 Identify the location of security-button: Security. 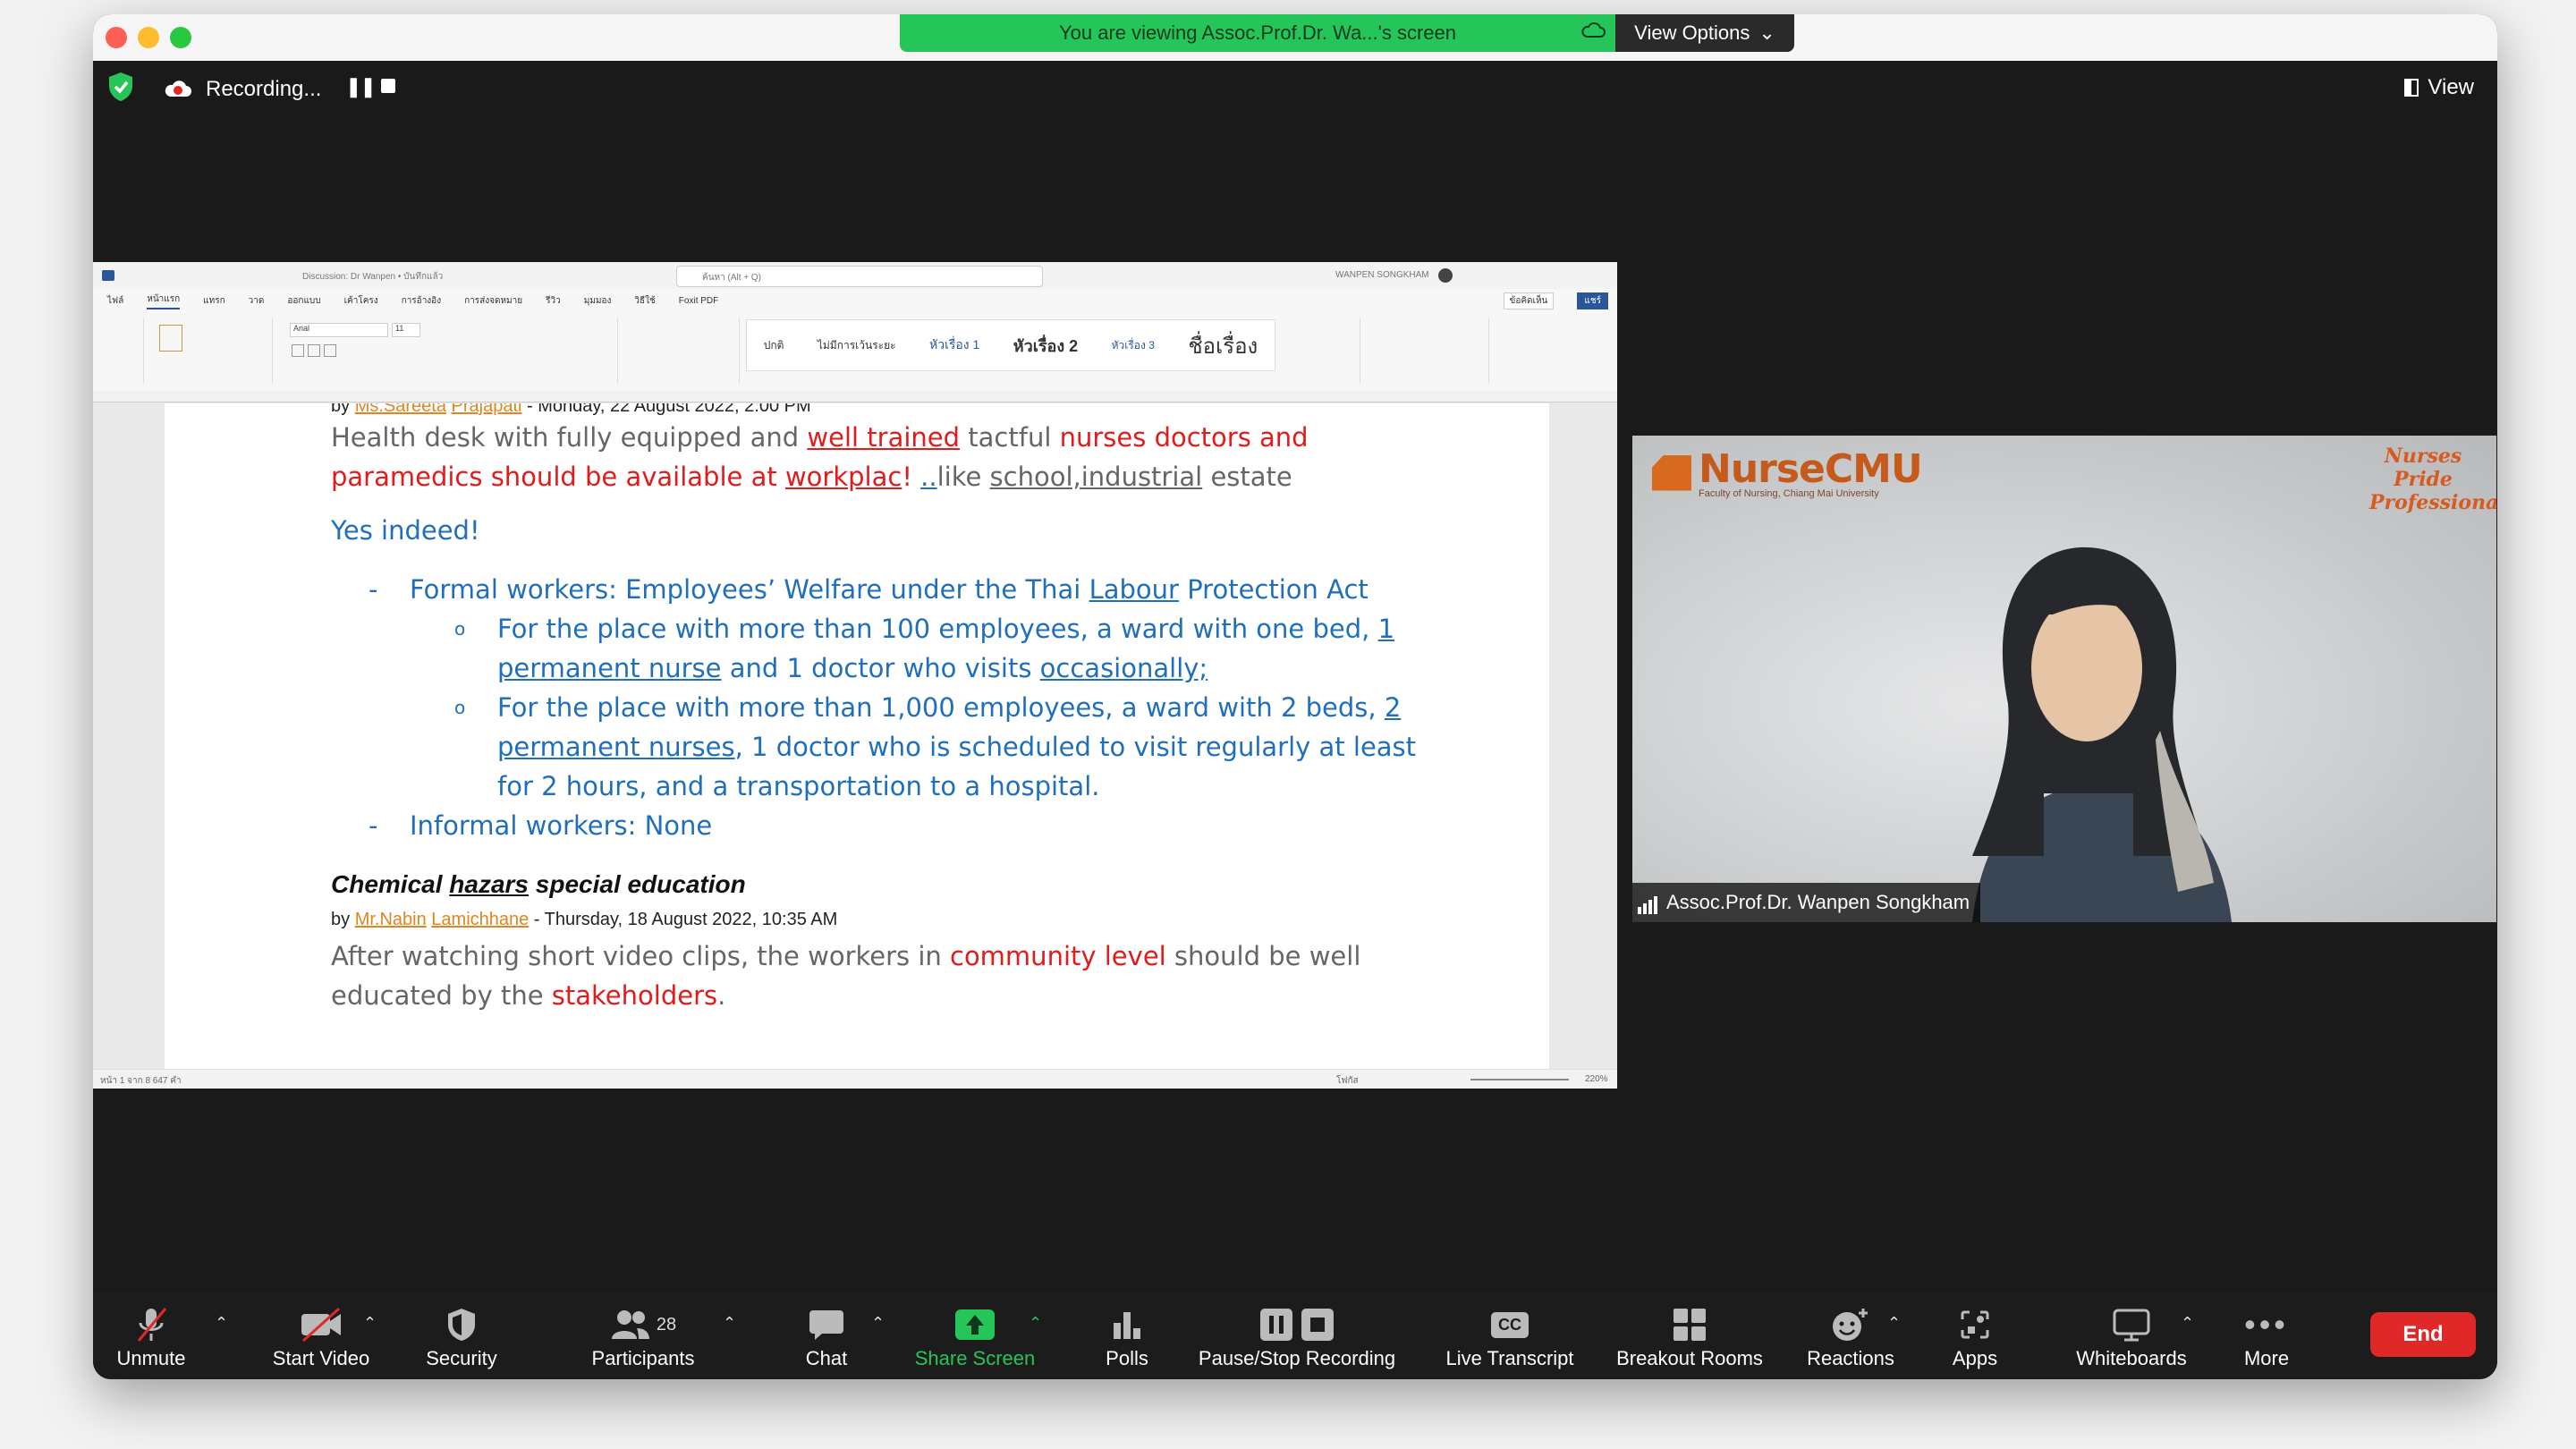
(461, 1335).